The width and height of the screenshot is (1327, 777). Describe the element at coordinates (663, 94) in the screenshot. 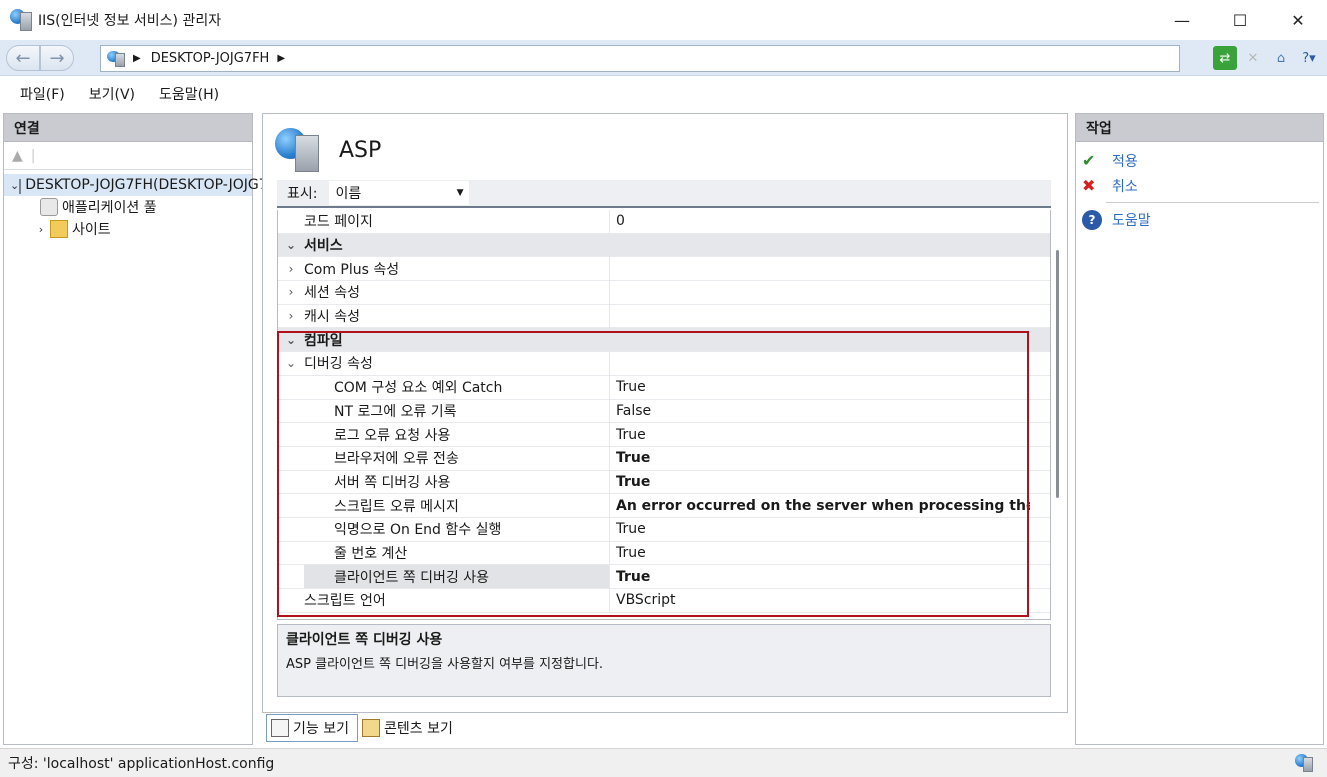

I see `menu-bar: 파일(F) 보기(V) 도움말(H)` at that location.